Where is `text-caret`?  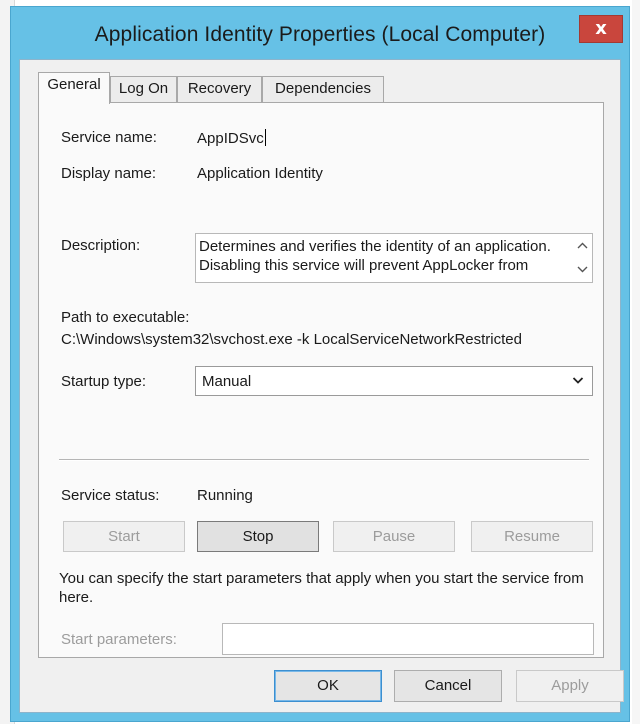 text-caret is located at coordinates (265, 137).